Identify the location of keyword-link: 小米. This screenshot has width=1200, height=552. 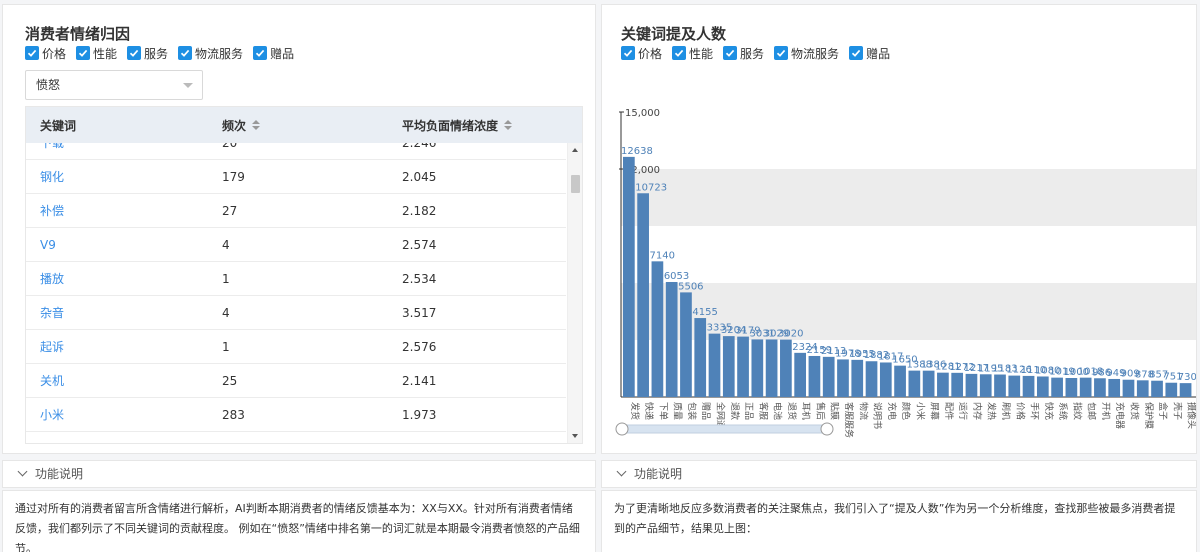
(52, 415).